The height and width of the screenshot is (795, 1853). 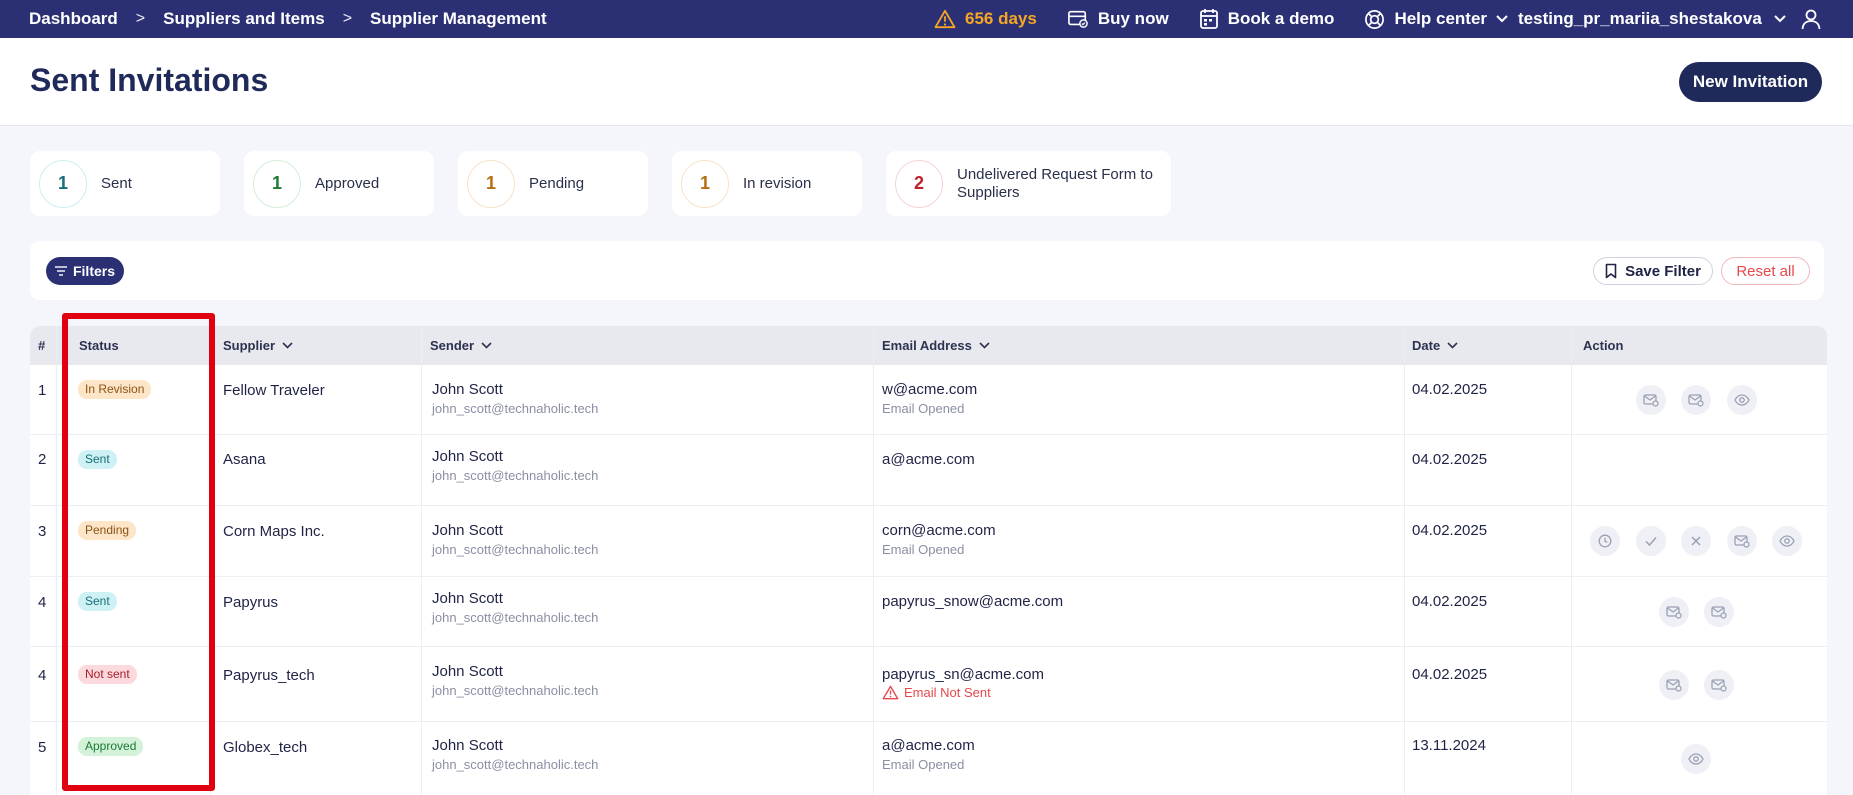 I want to click on buy-now-link: Buy now, so click(x=1118, y=19).